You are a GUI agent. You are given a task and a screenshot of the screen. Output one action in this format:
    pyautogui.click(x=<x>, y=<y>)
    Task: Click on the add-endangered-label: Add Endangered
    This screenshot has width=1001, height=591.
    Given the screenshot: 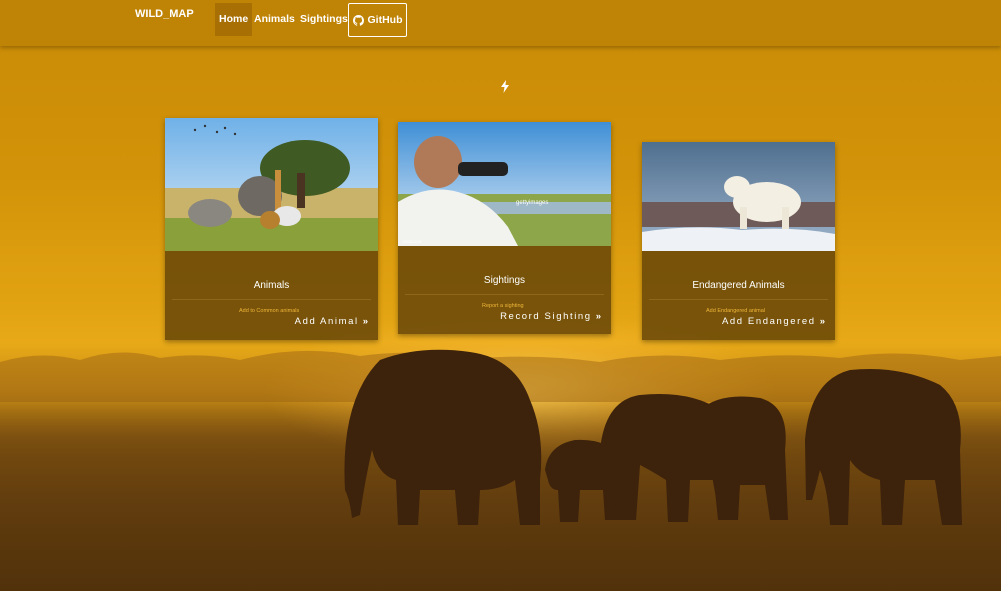 What is the action you would take?
    pyautogui.click(x=768, y=321)
    